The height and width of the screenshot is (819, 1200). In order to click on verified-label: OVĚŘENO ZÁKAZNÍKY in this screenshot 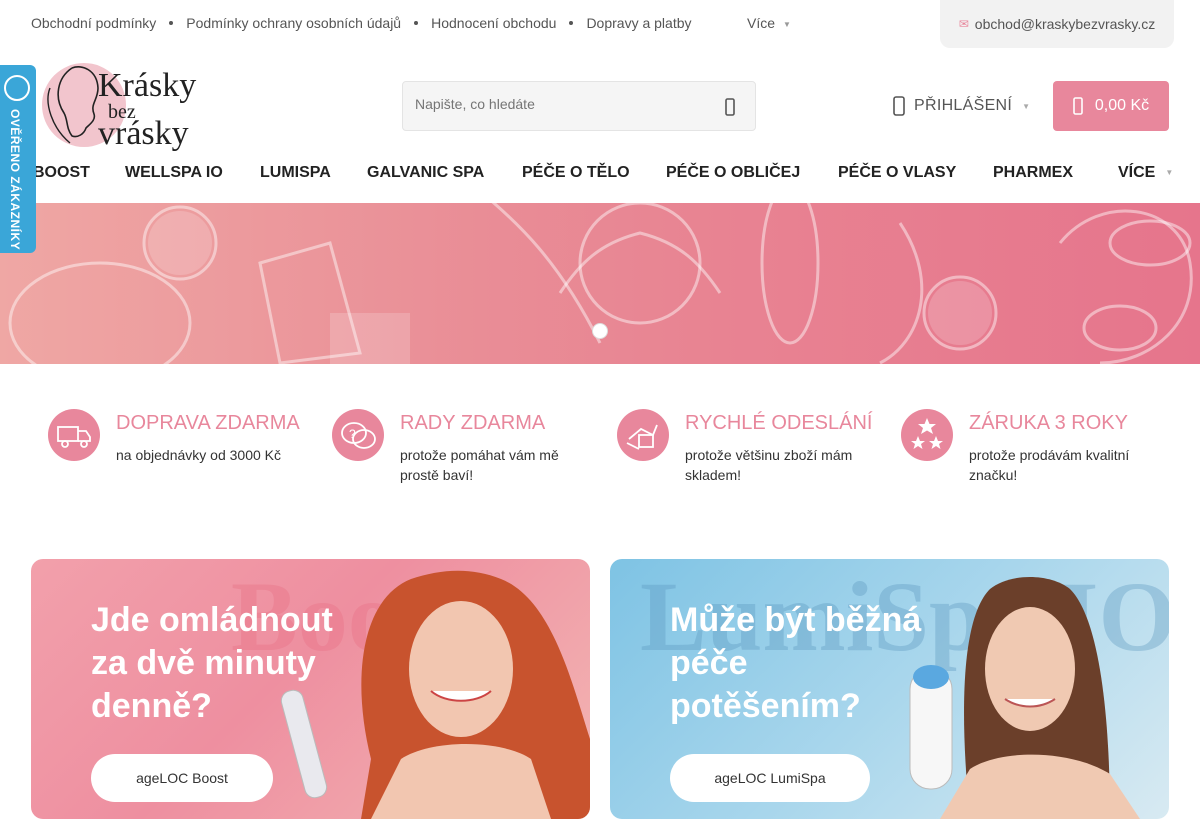, I will do `click(15, 180)`.